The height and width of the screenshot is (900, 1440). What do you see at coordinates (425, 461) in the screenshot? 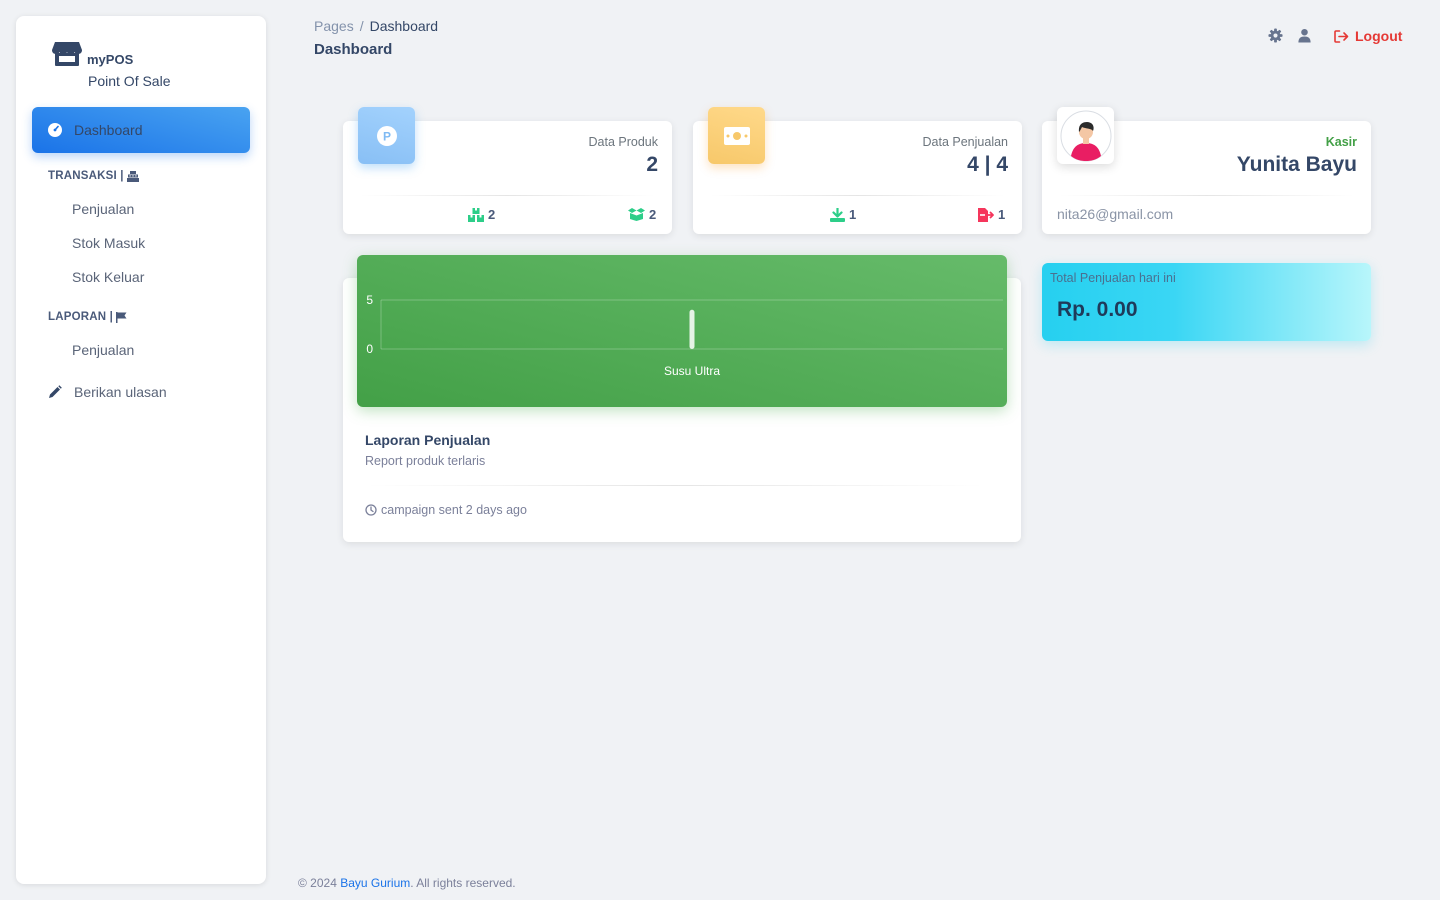
I see `chart-card-subtitle: Report produk terlaris` at bounding box center [425, 461].